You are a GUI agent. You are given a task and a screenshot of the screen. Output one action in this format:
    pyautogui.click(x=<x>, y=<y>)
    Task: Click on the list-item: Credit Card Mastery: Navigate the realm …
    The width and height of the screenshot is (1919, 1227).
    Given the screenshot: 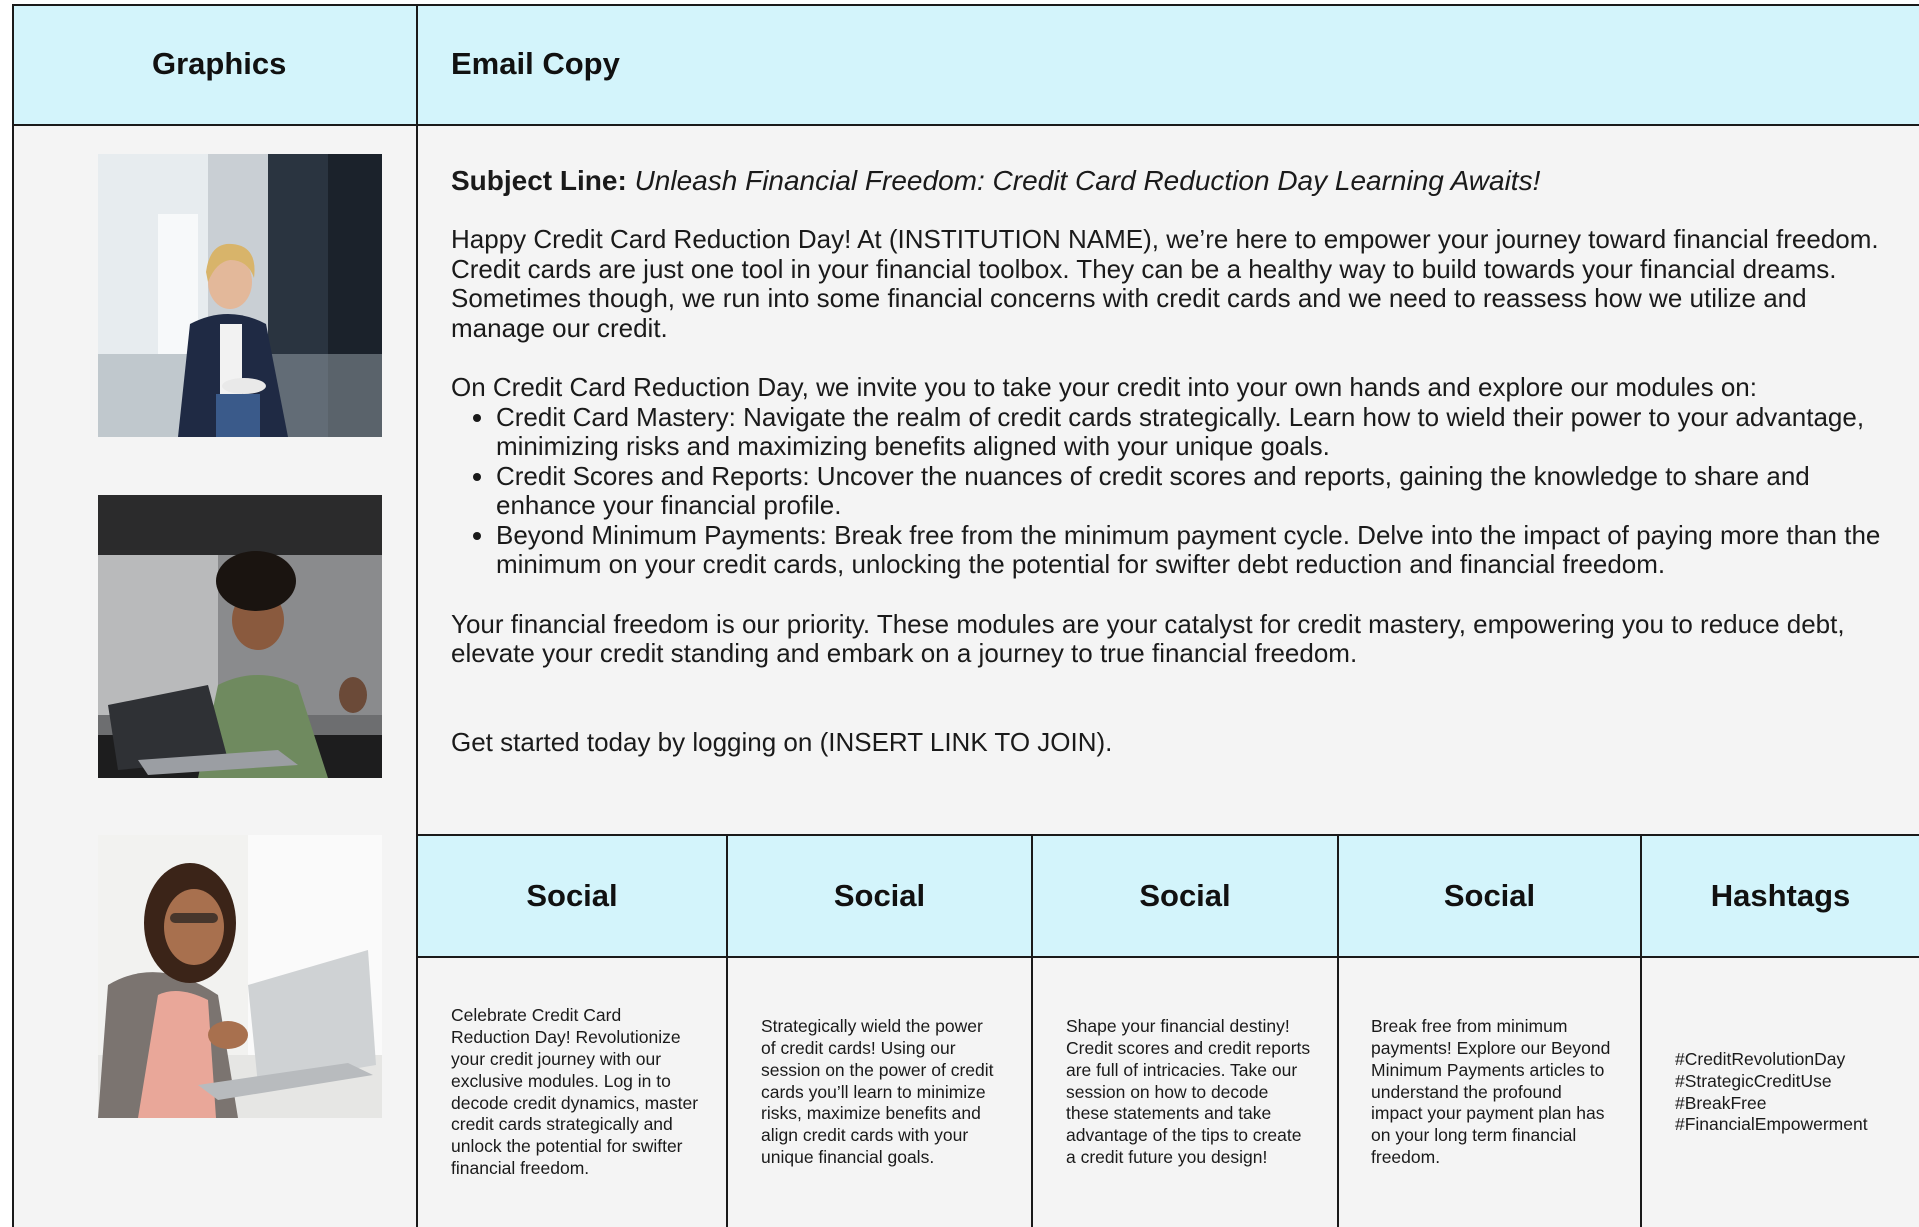 What is the action you would take?
    pyautogui.click(x=1193, y=432)
    